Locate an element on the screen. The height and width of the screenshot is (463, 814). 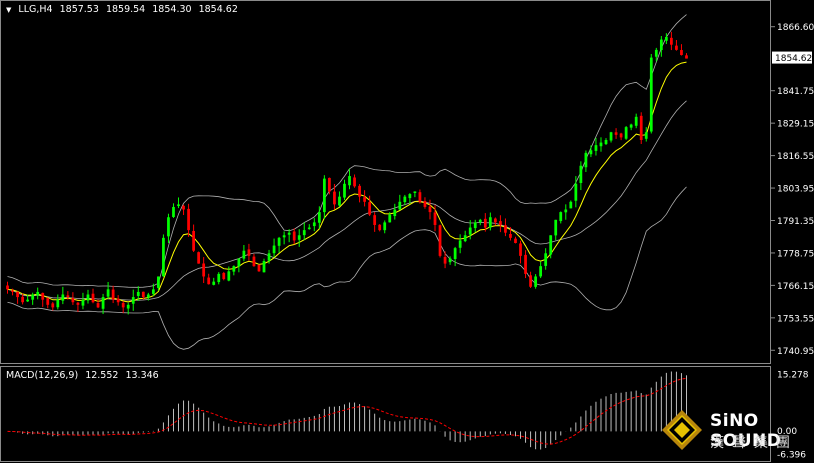
logo-cn-text: 漢聲集團 is located at coordinates (754, 443).